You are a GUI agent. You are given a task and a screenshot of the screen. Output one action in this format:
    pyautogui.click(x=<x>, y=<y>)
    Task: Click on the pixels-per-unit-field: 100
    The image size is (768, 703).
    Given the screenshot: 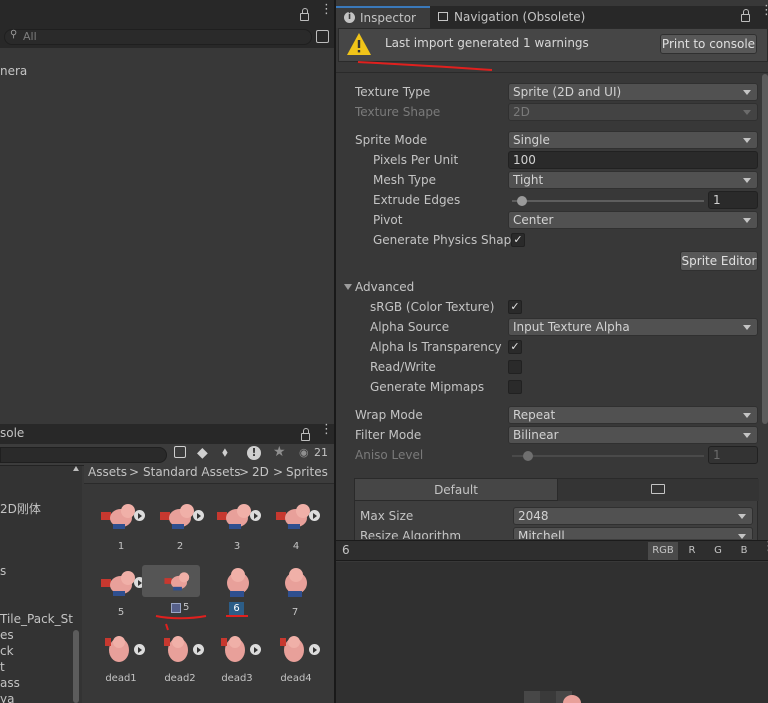 What is the action you would take?
    pyautogui.click(x=633, y=160)
    